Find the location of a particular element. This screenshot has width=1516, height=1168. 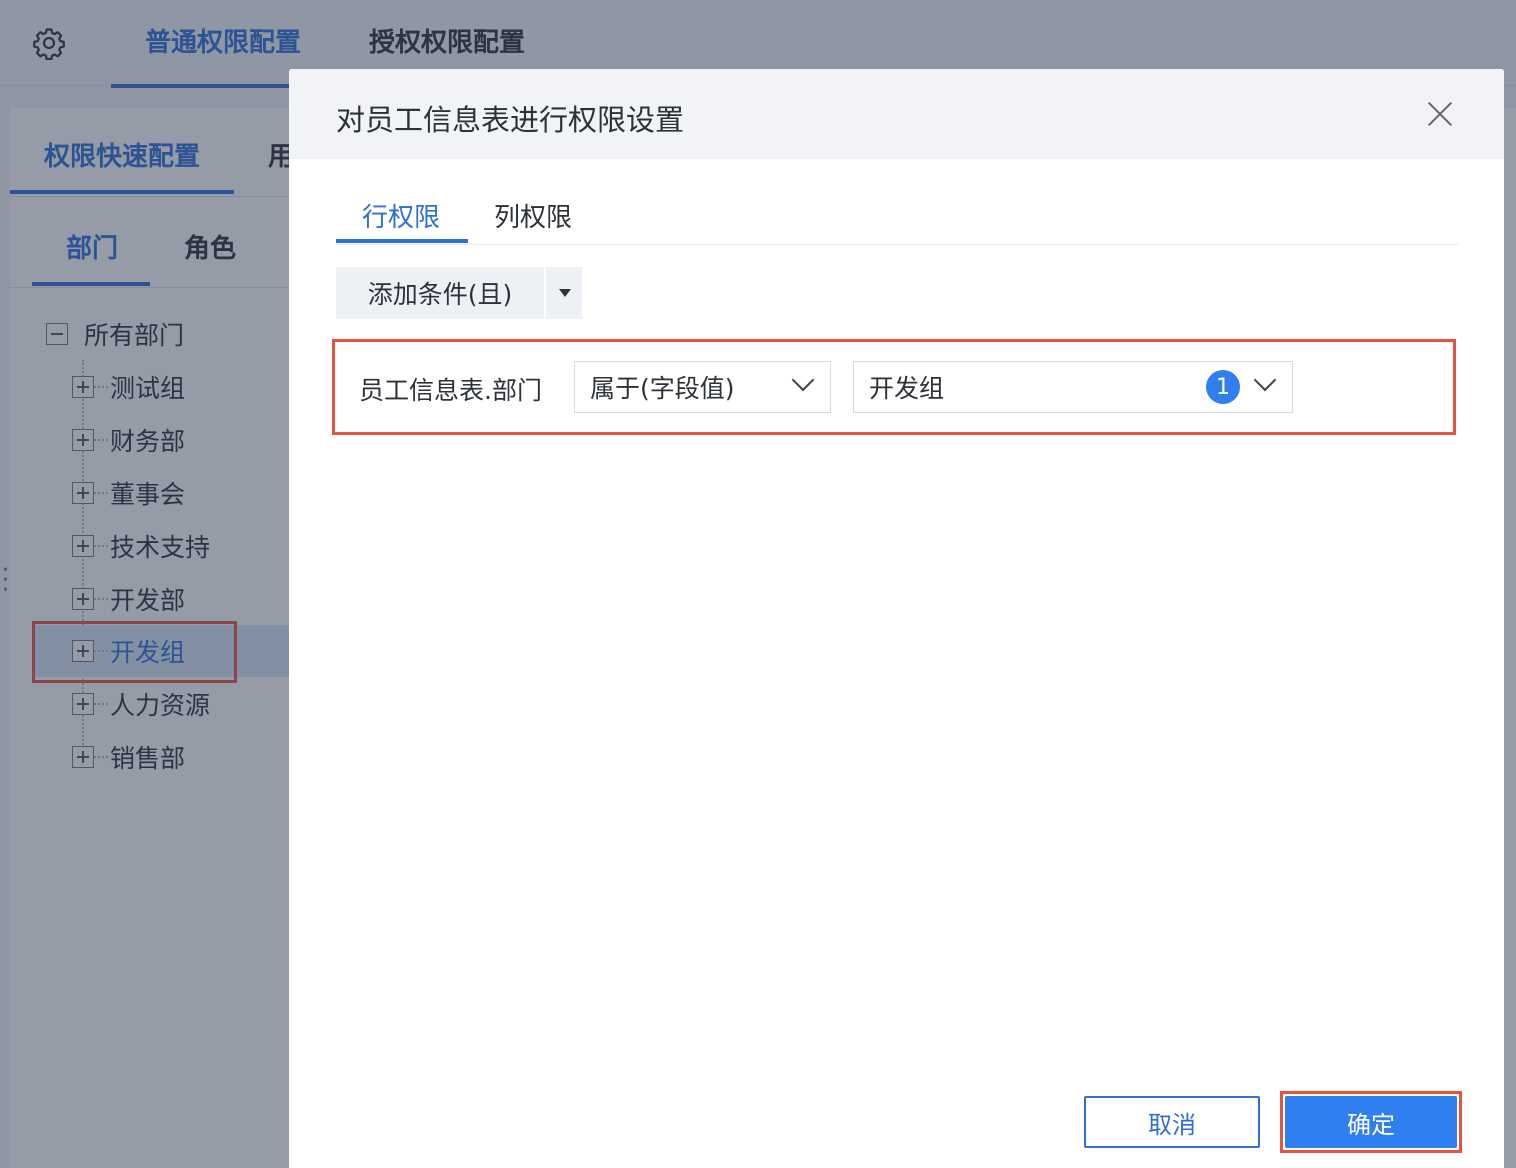

close-icon is located at coordinates (1440, 114).